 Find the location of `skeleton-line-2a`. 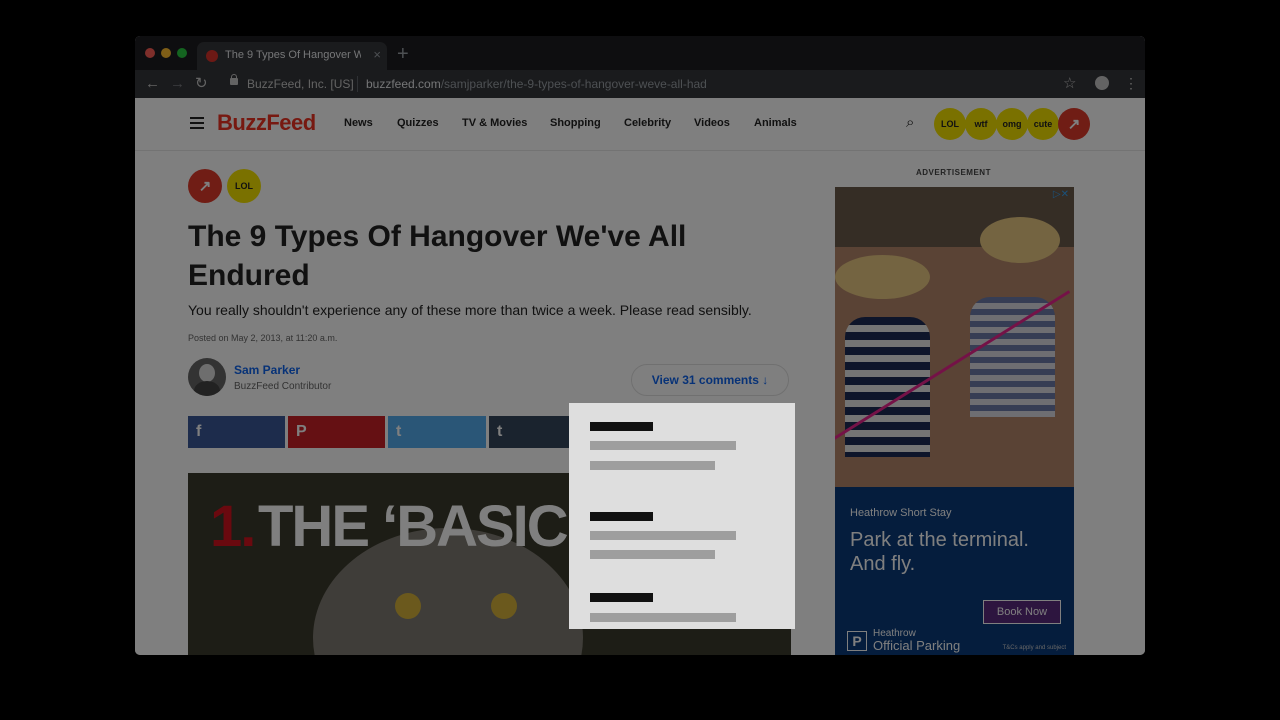

skeleton-line-2a is located at coordinates (663, 535).